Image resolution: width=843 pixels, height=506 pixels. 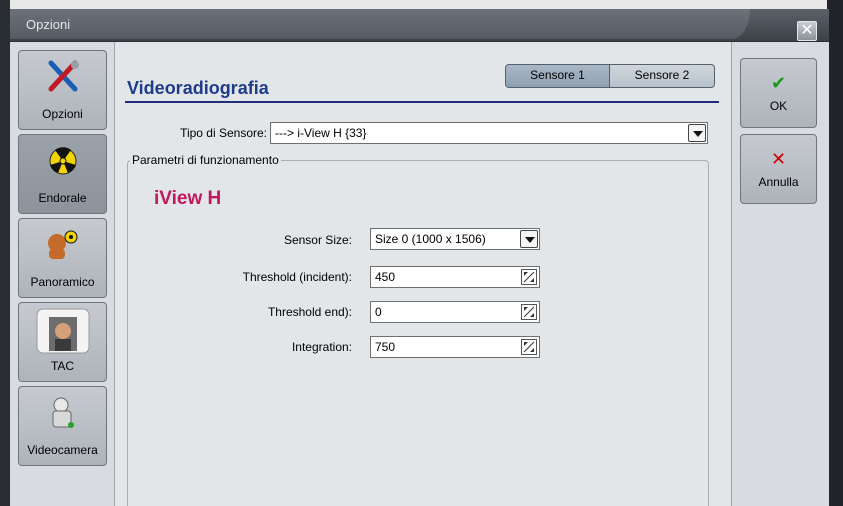 What do you see at coordinates (309, 312) in the screenshot?
I see `threshold-end-label: Threshold end):` at bounding box center [309, 312].